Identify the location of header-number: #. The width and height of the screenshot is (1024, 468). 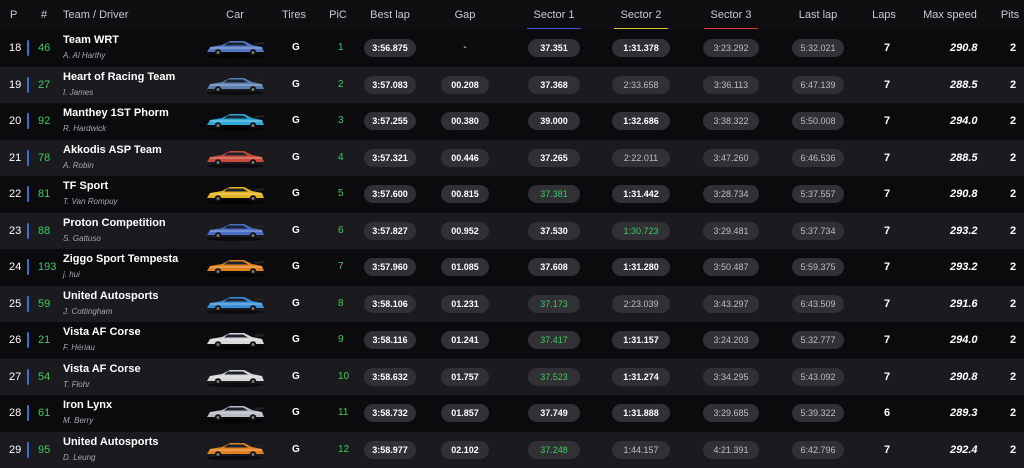
(44, 15).